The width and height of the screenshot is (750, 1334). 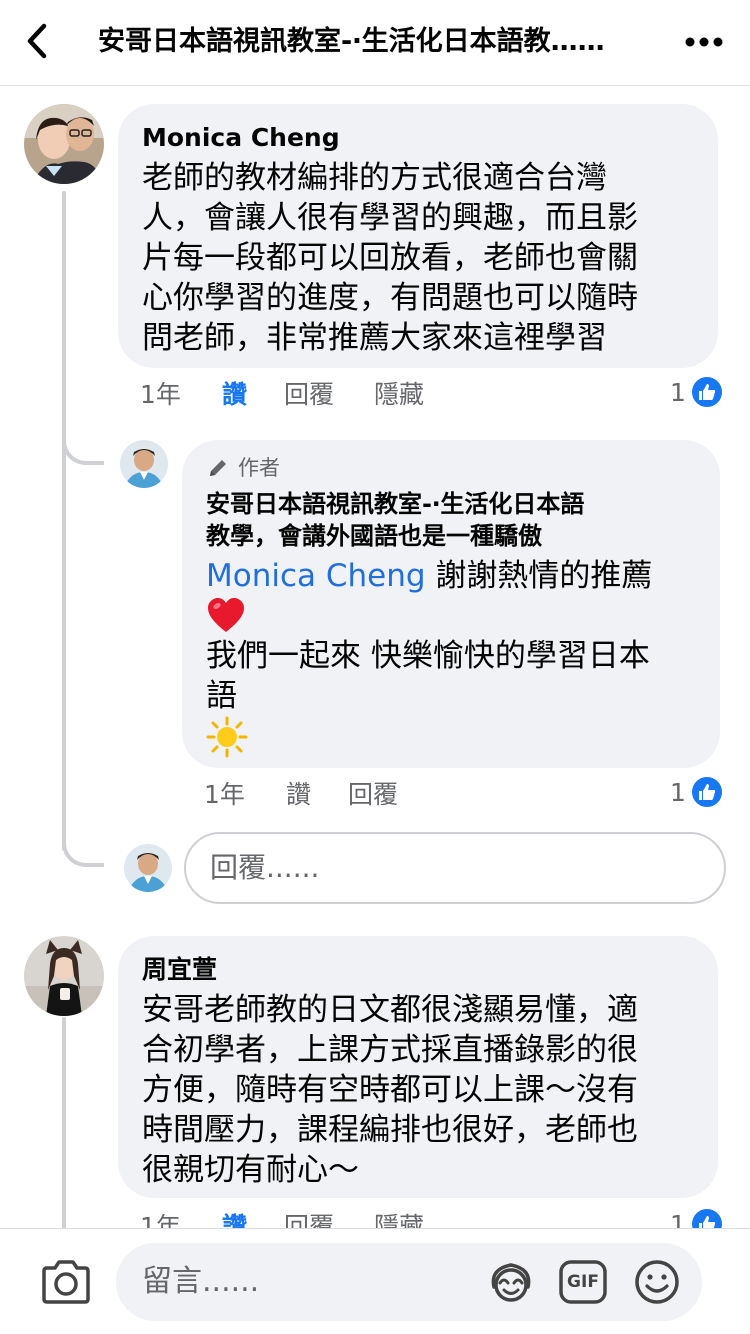 What do you see at coordinates (37, 41) in the screenshot?
I see `back-arrow-icon` at bounding box center [37, 41].